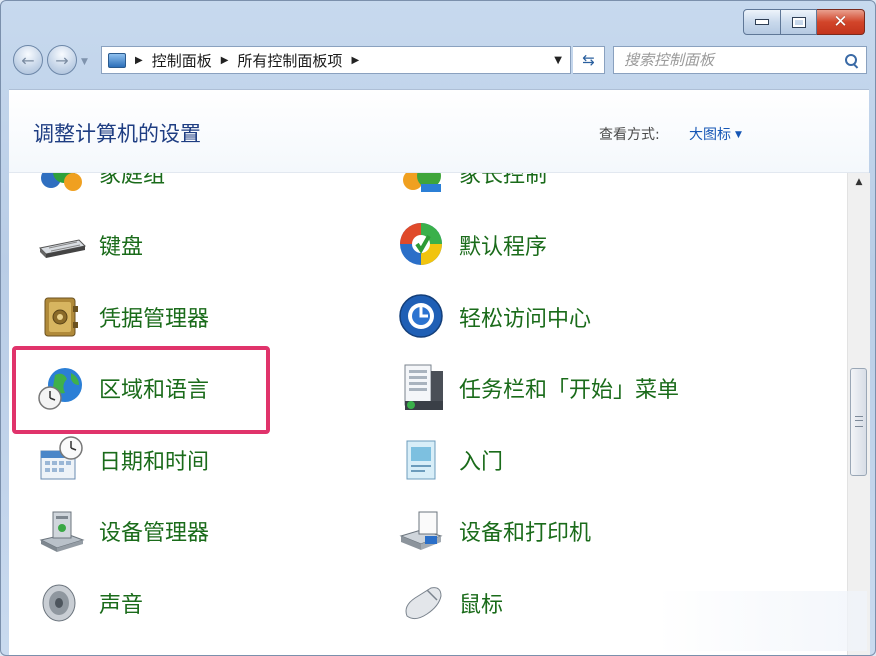 Image resolution: width=876 pixels, height=656 pixels. What do you see at coordinates (422, 185) in the screenshot?
I see `parental-controls-icon` at bounding box center [422, 185].